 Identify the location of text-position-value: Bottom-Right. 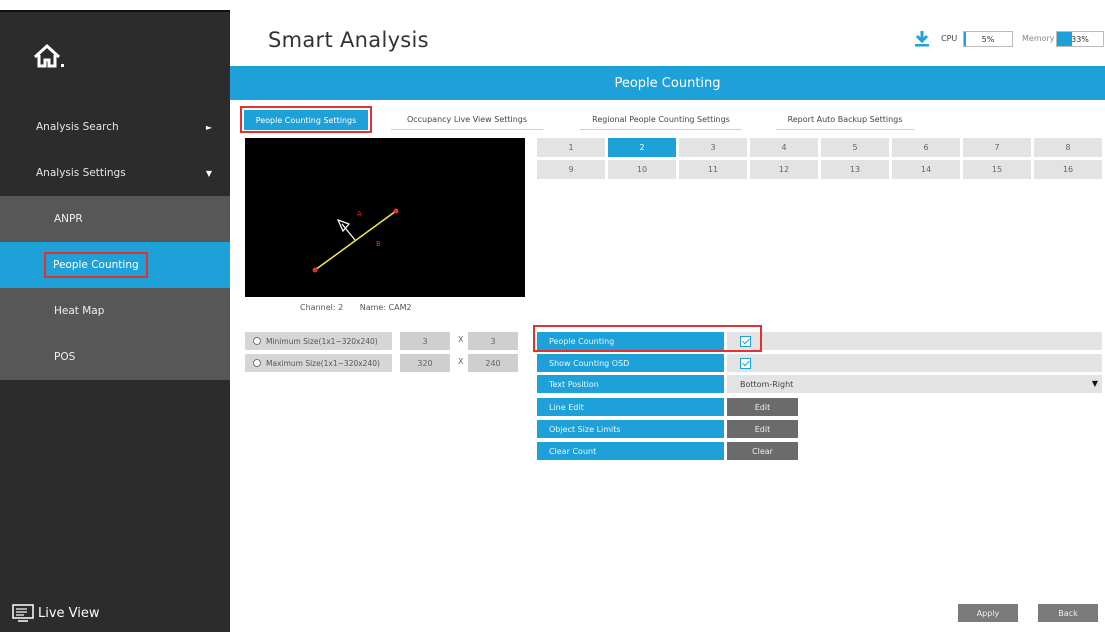
(767, 384).